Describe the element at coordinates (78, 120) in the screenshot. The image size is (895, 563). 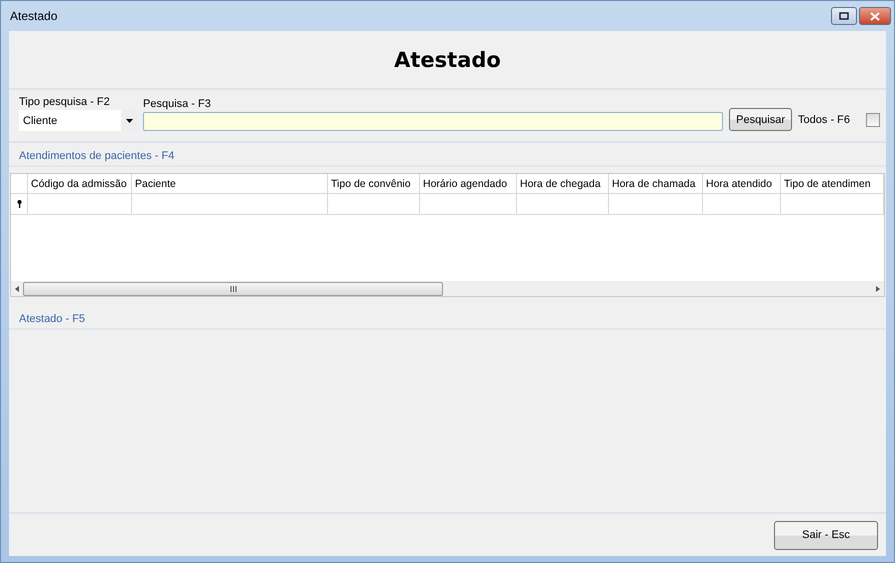
I see `search-type-dropdown: Cliente` at that location.